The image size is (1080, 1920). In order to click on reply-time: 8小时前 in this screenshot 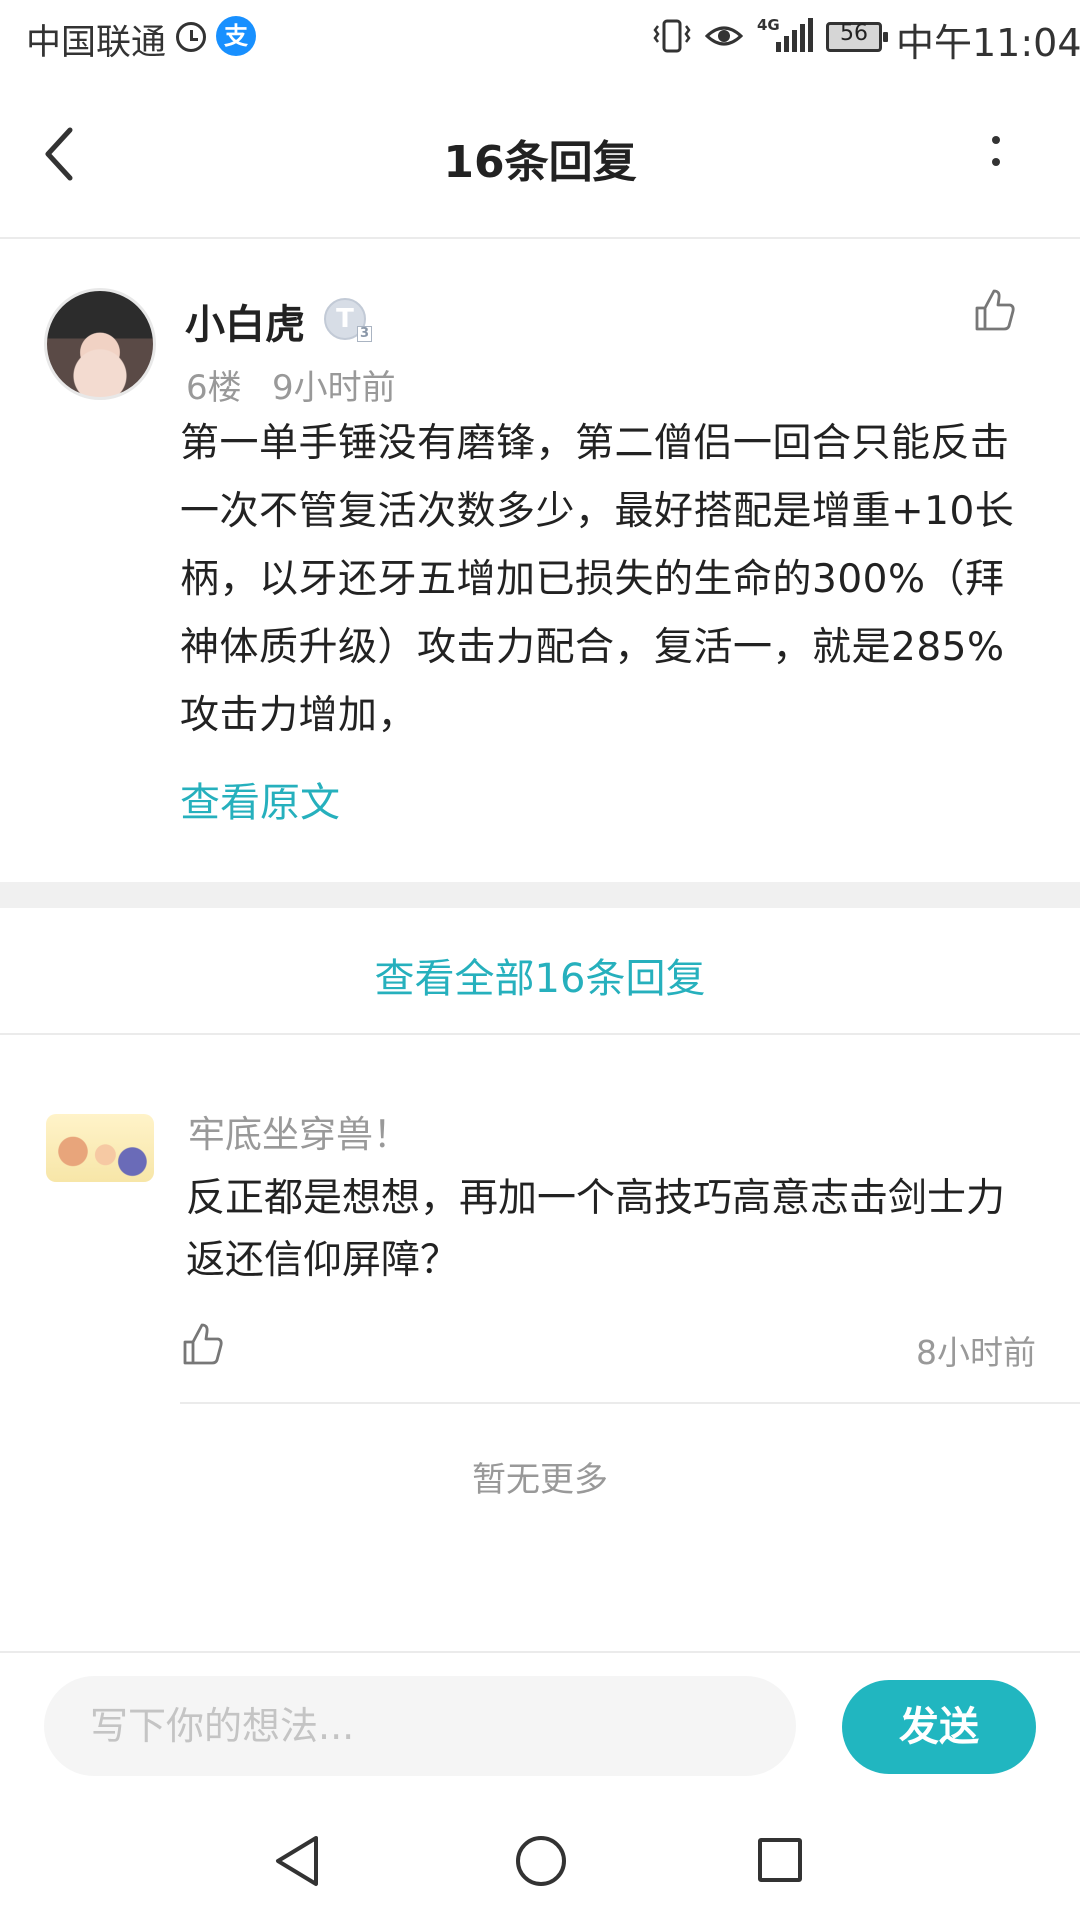, I will do `click(976, 1352)`.